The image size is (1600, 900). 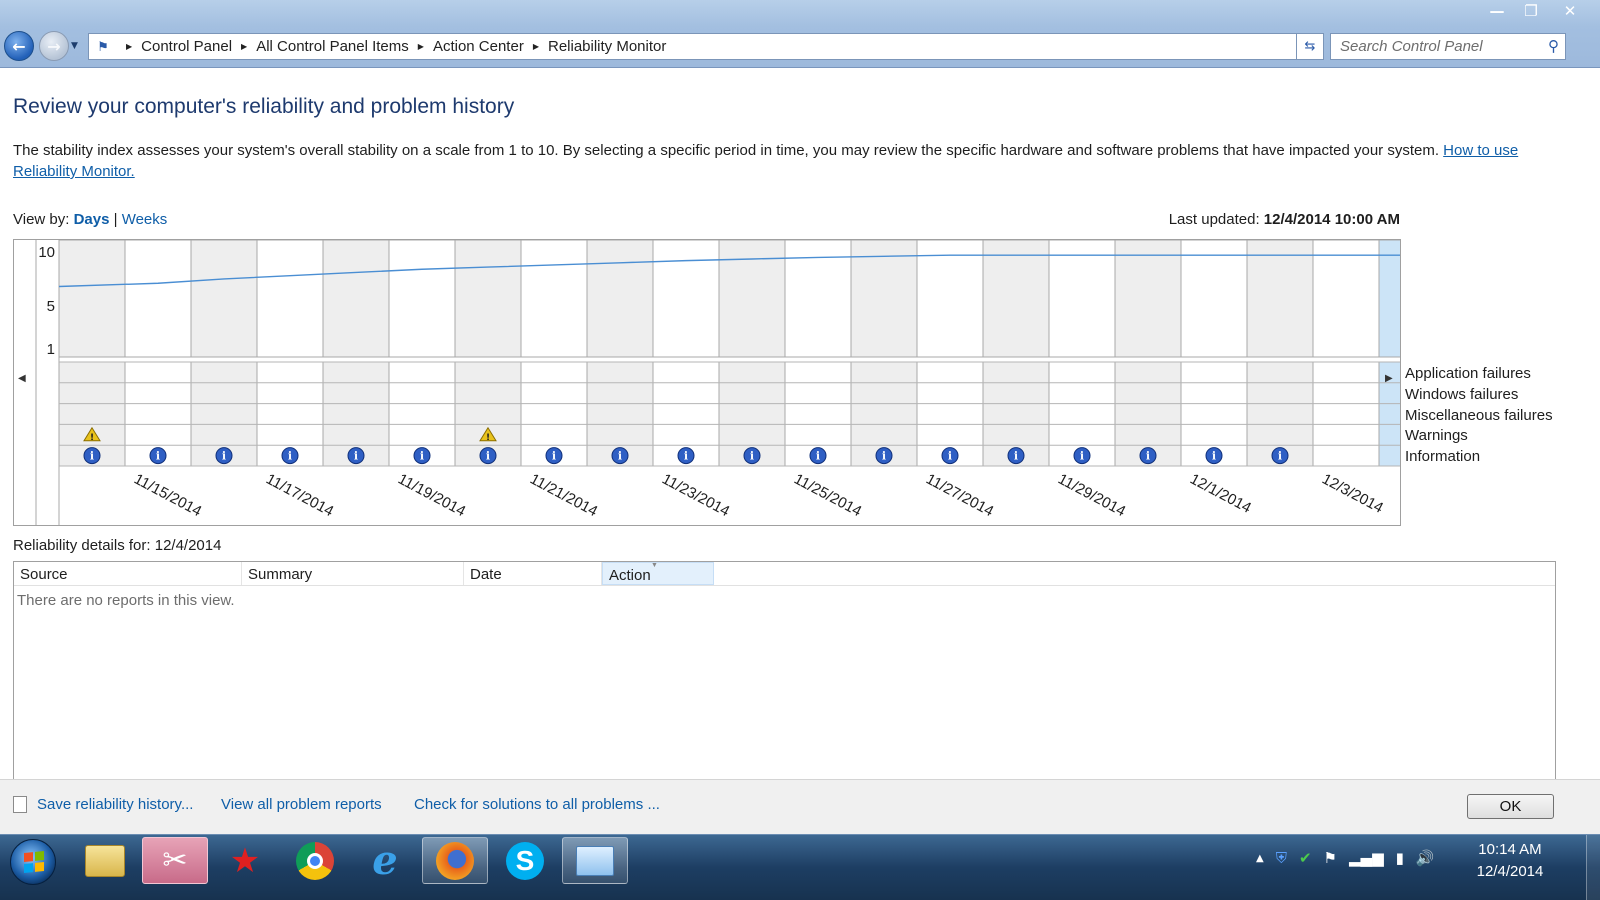 I want to click on show-hidden-icons-icon: ▲, so click(x=1260, y=858).